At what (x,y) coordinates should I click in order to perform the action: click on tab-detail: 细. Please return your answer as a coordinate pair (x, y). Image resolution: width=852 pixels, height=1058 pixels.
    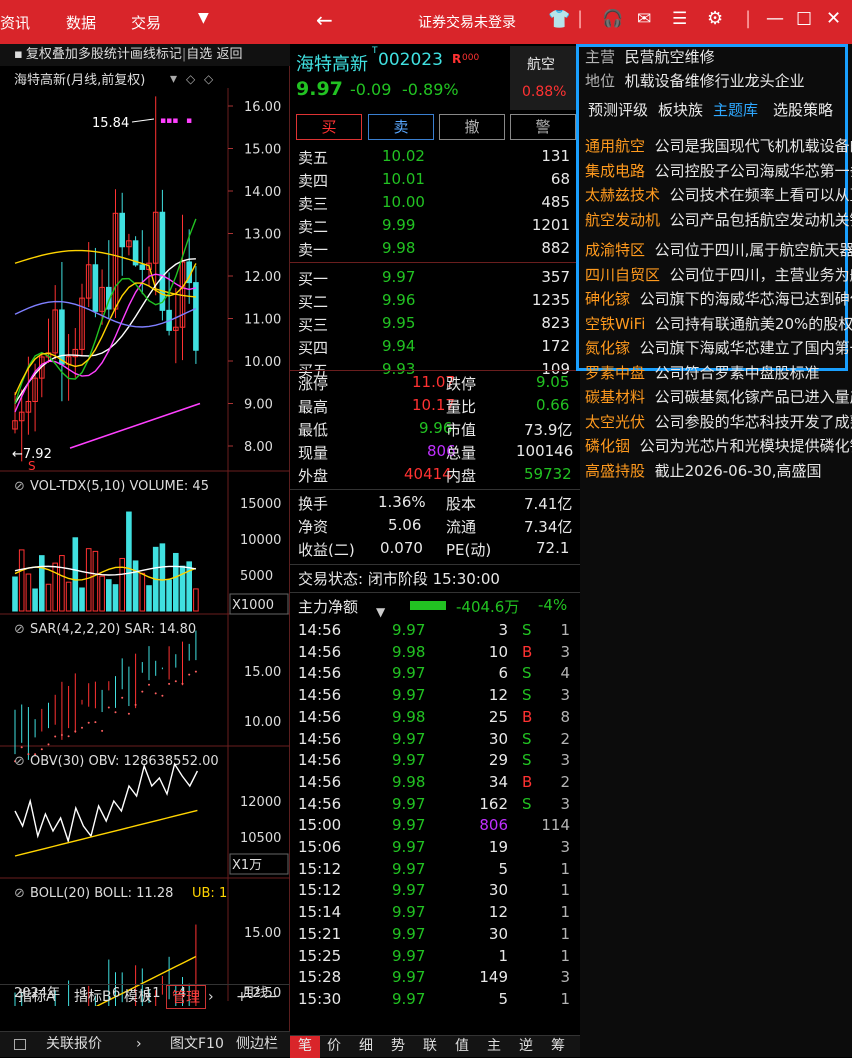
    Looking at the image, I should click on (366, 1046).